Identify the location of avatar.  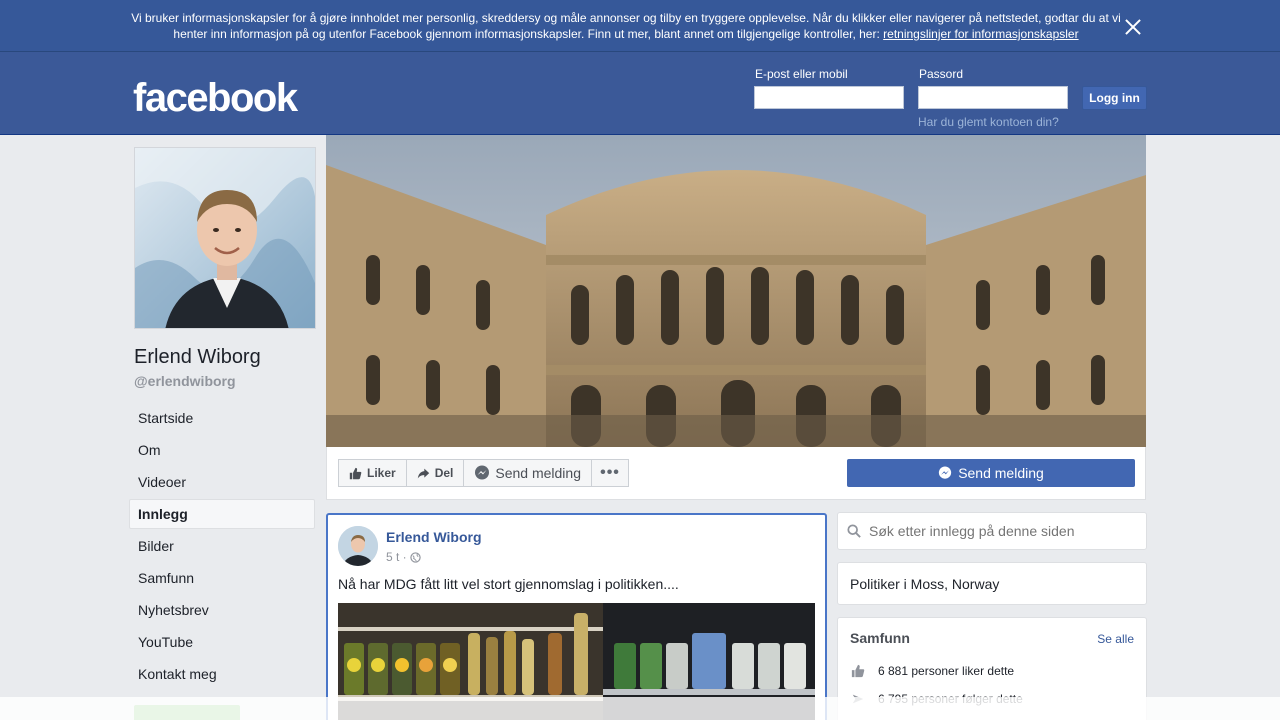
(358, 546).